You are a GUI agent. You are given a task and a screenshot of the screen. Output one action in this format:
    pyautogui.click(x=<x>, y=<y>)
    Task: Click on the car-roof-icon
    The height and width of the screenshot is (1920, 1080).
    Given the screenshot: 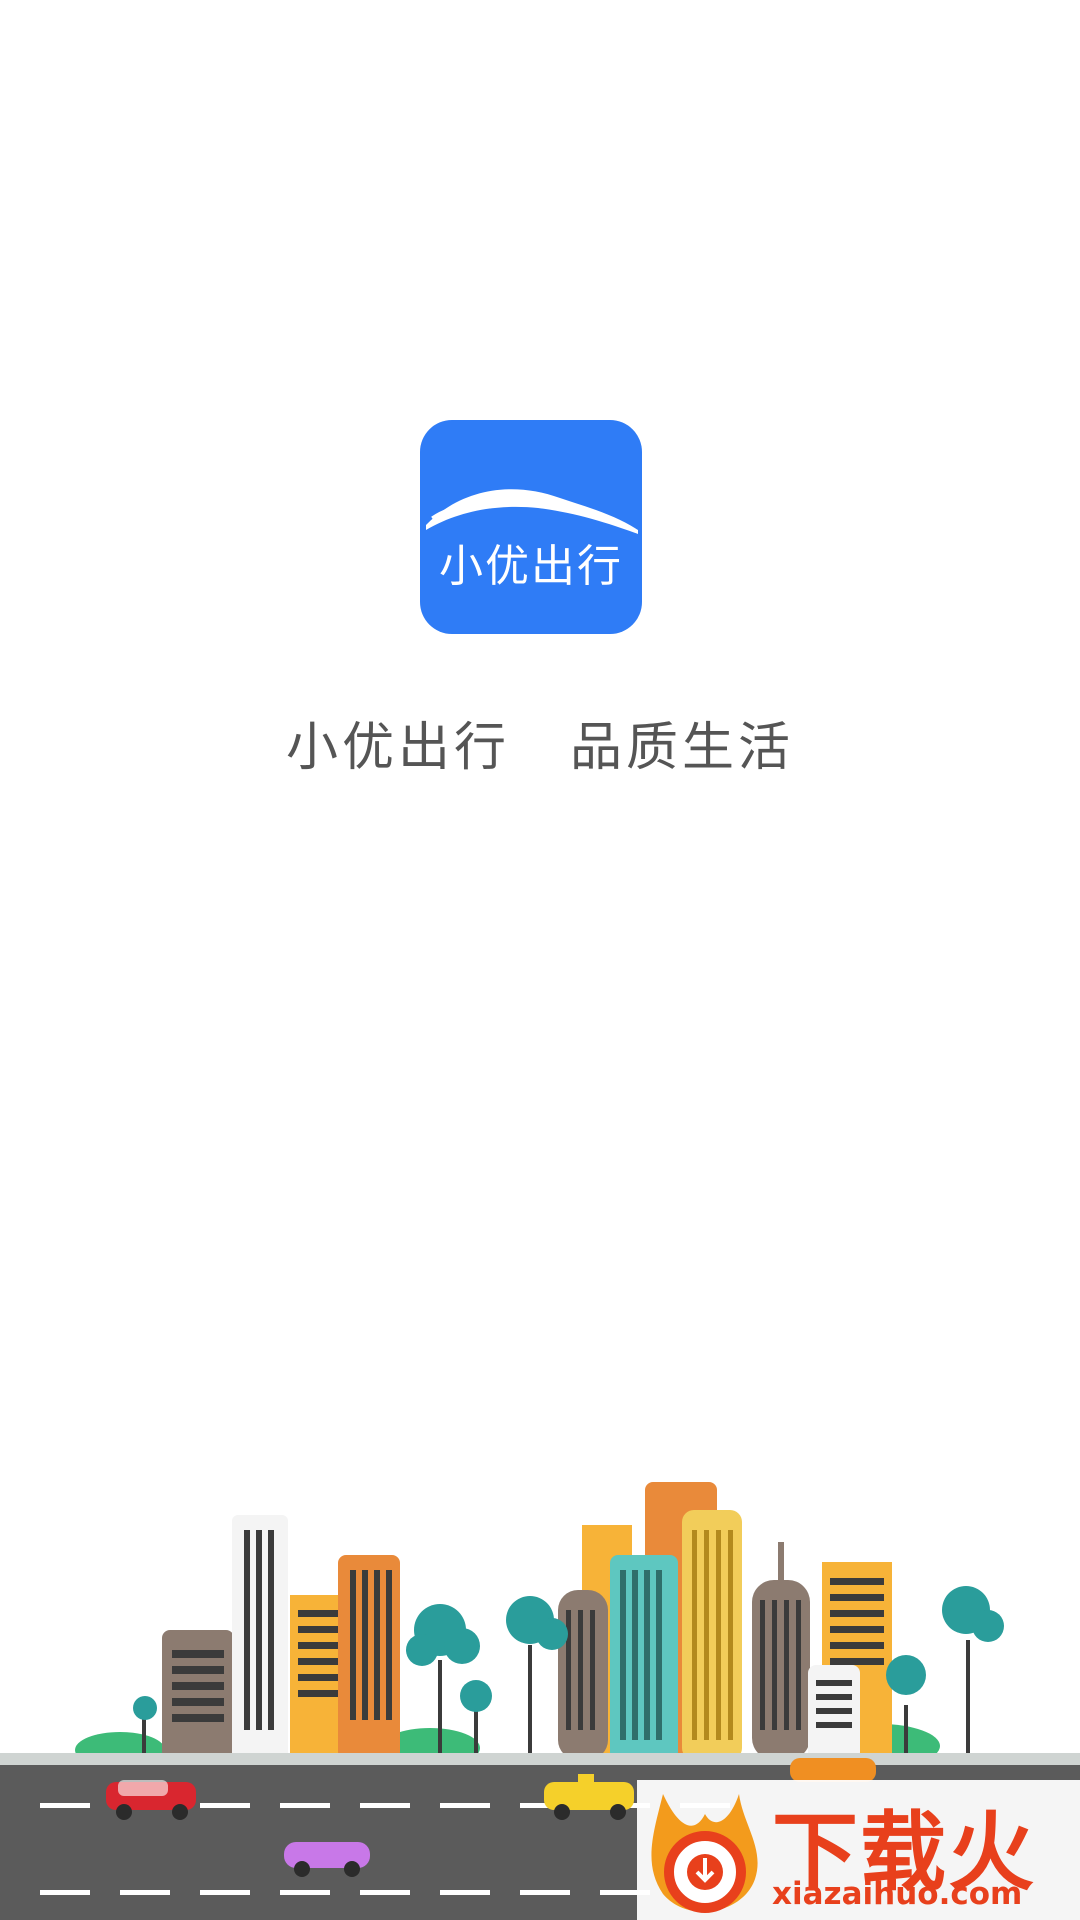 What is the action you would take?
    pyautogui.click(x=532, y=511)
    